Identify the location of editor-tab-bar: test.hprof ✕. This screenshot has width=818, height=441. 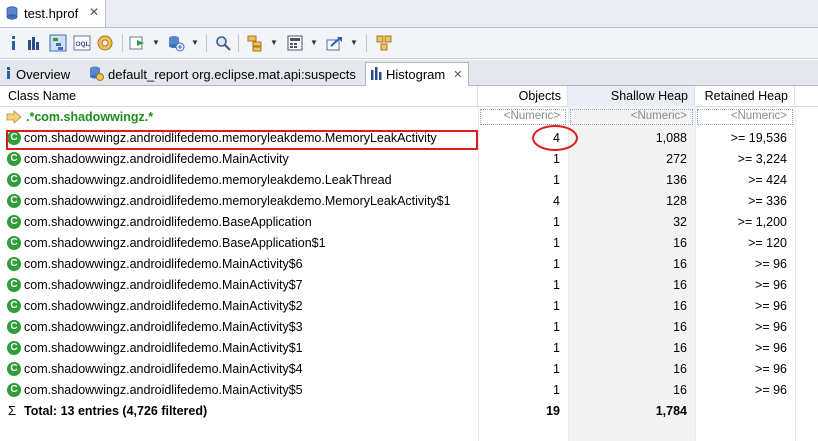
(409, 14).